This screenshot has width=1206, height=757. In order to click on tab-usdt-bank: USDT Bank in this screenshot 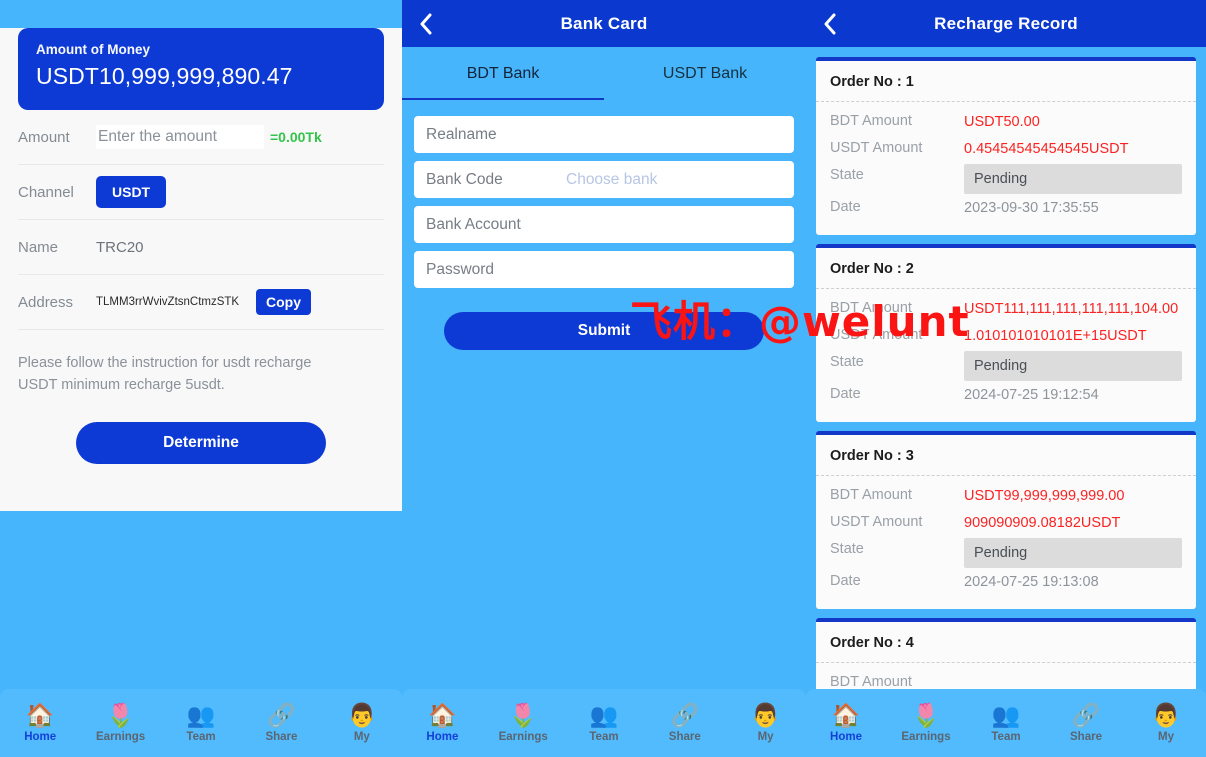, I will do `click(705, 73)`.